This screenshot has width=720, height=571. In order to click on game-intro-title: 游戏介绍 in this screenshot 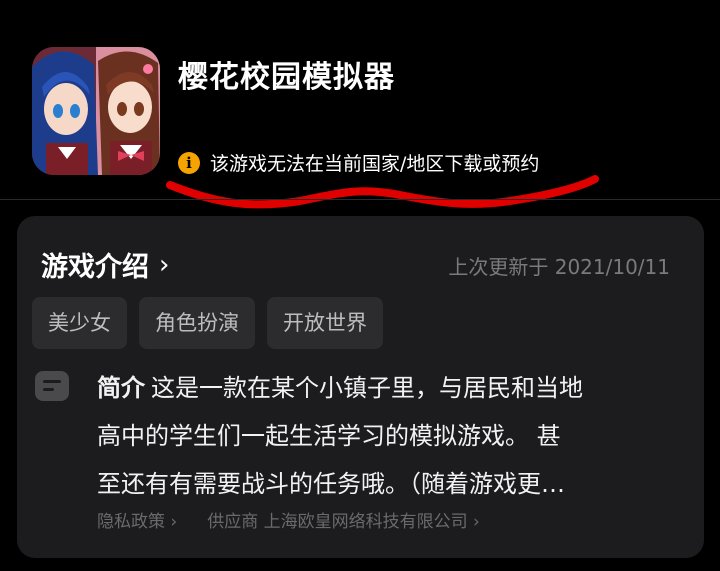, I will do `click(95, 267)`.